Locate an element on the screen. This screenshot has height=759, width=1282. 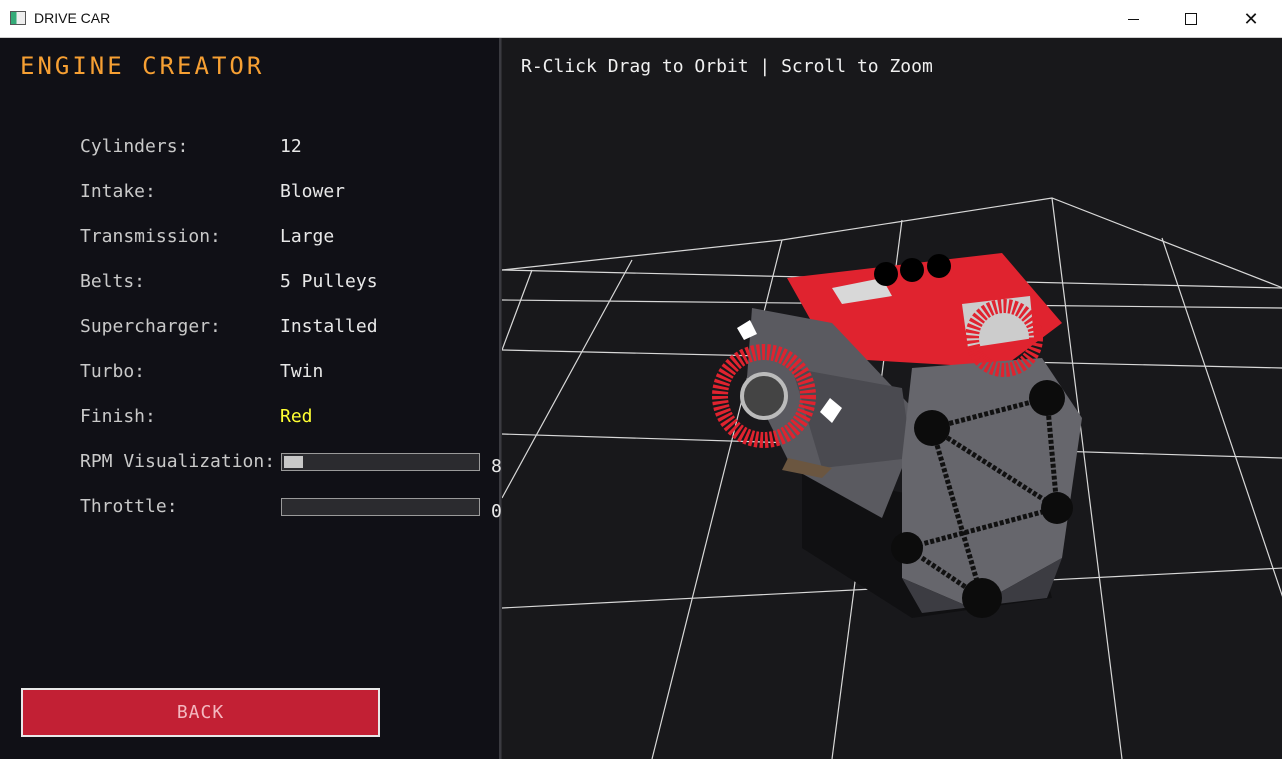
rpm-slider-fill is located at coordinates (293, 462).